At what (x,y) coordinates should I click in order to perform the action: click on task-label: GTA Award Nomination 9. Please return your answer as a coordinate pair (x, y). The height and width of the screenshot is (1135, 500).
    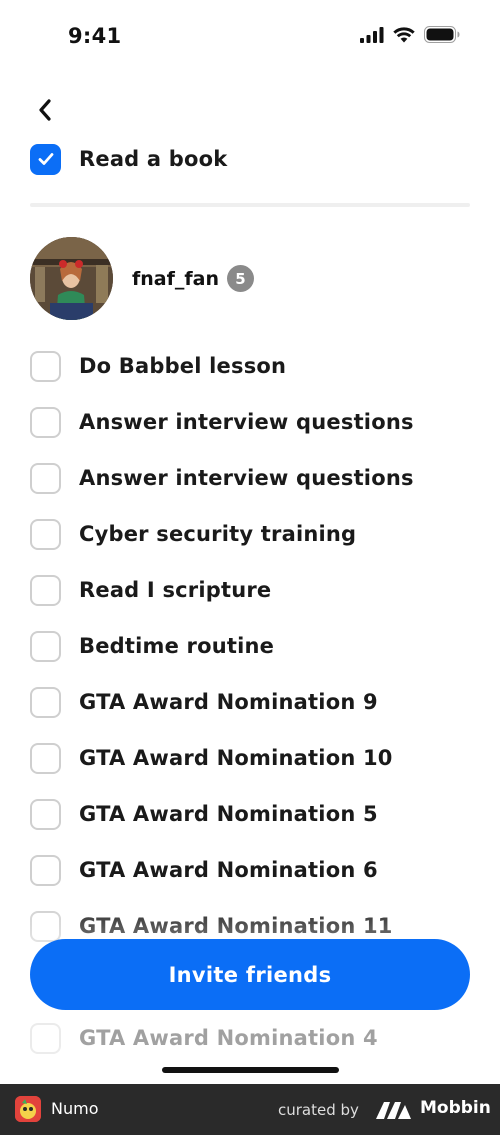
    Looking at the image, I should click on (228, 702).